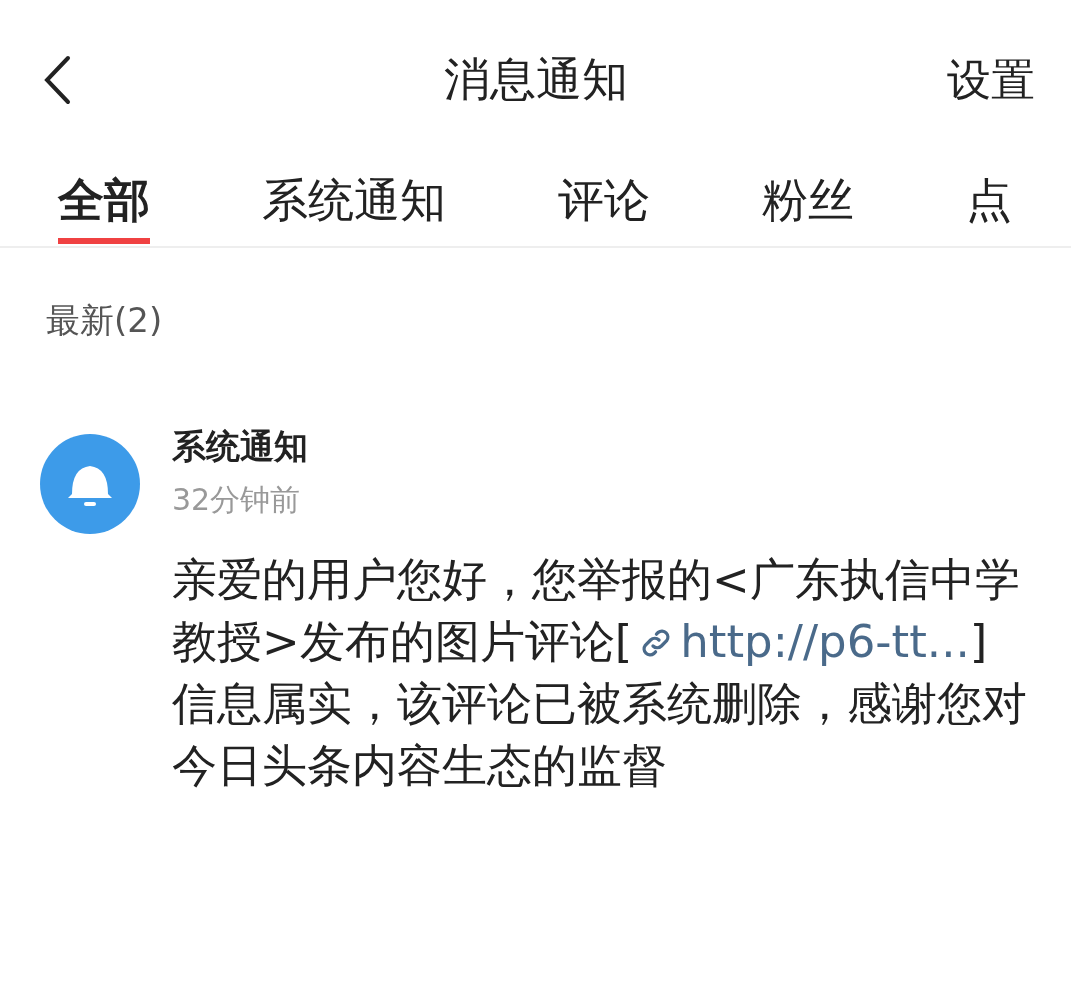  What do you see at coordinates (991, 80) in the screenshot?
I see `settings-link: 设置` at bounding box center [991, 80].